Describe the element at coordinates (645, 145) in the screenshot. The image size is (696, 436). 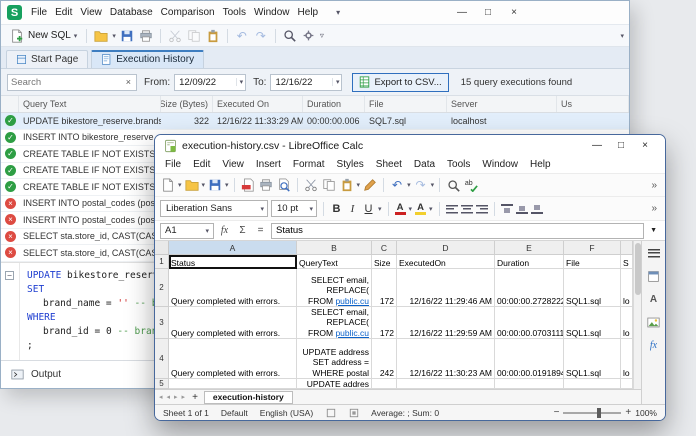
I see `close-button: ×` at that location.